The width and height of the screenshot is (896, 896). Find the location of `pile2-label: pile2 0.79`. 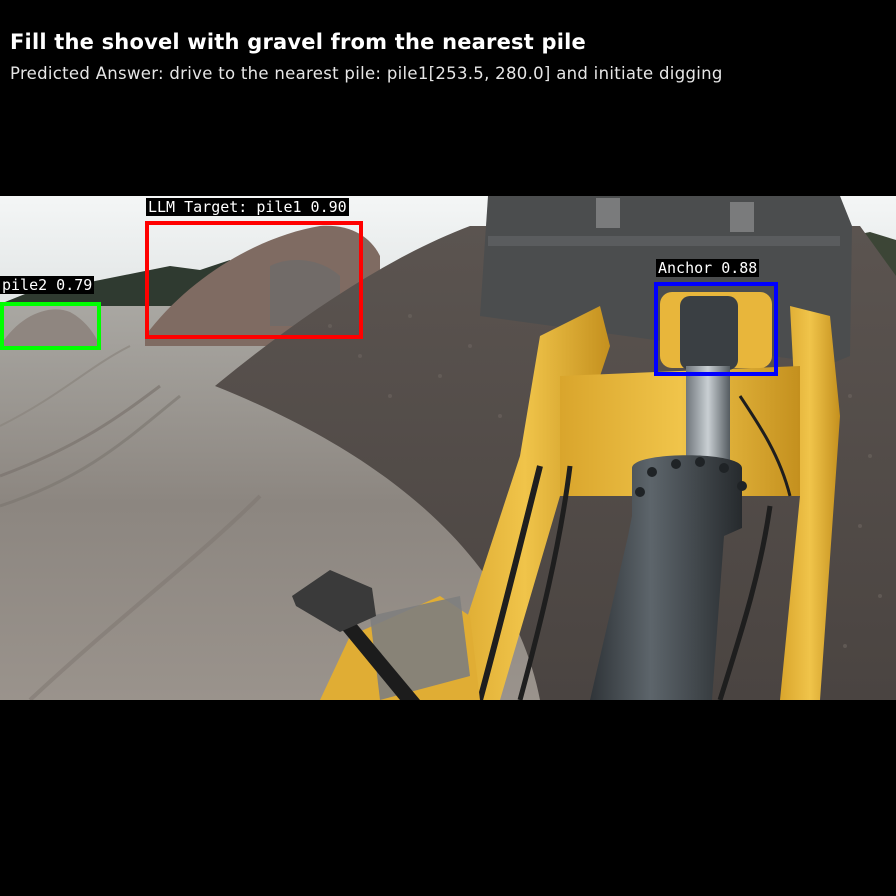

pile2-label: pile2 0.79 is located at coordinates (47, 285).